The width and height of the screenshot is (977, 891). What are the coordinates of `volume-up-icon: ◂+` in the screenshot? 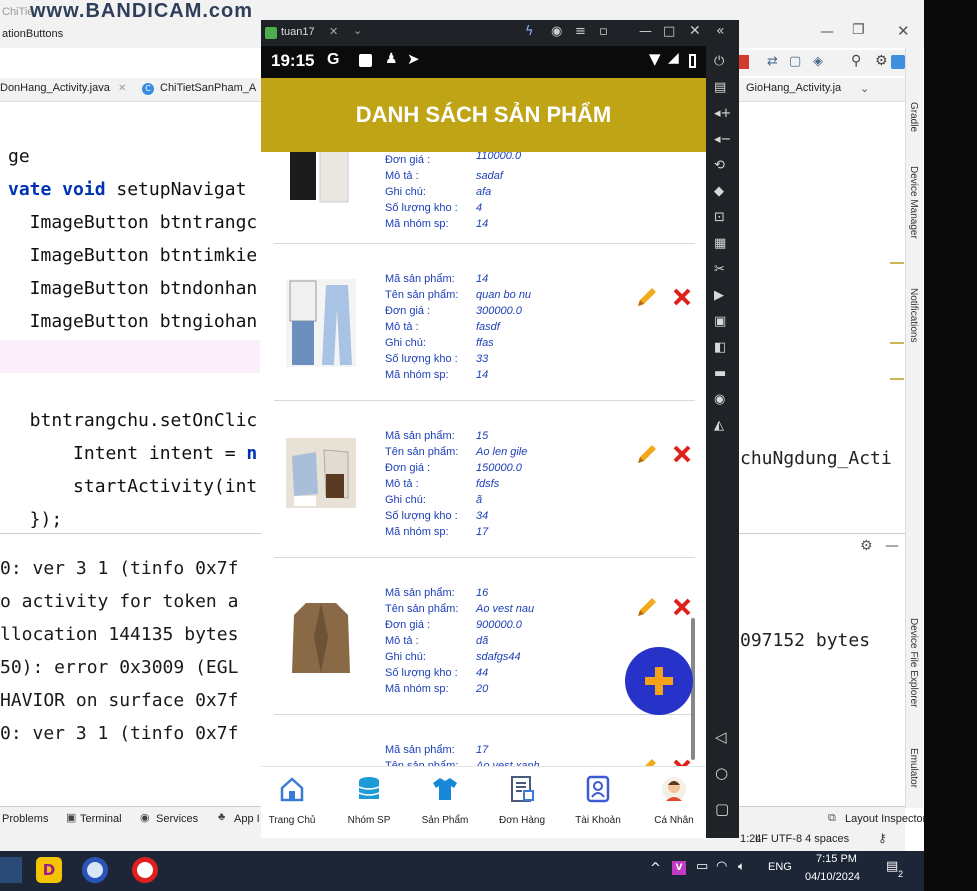 It's located at (722, 113).